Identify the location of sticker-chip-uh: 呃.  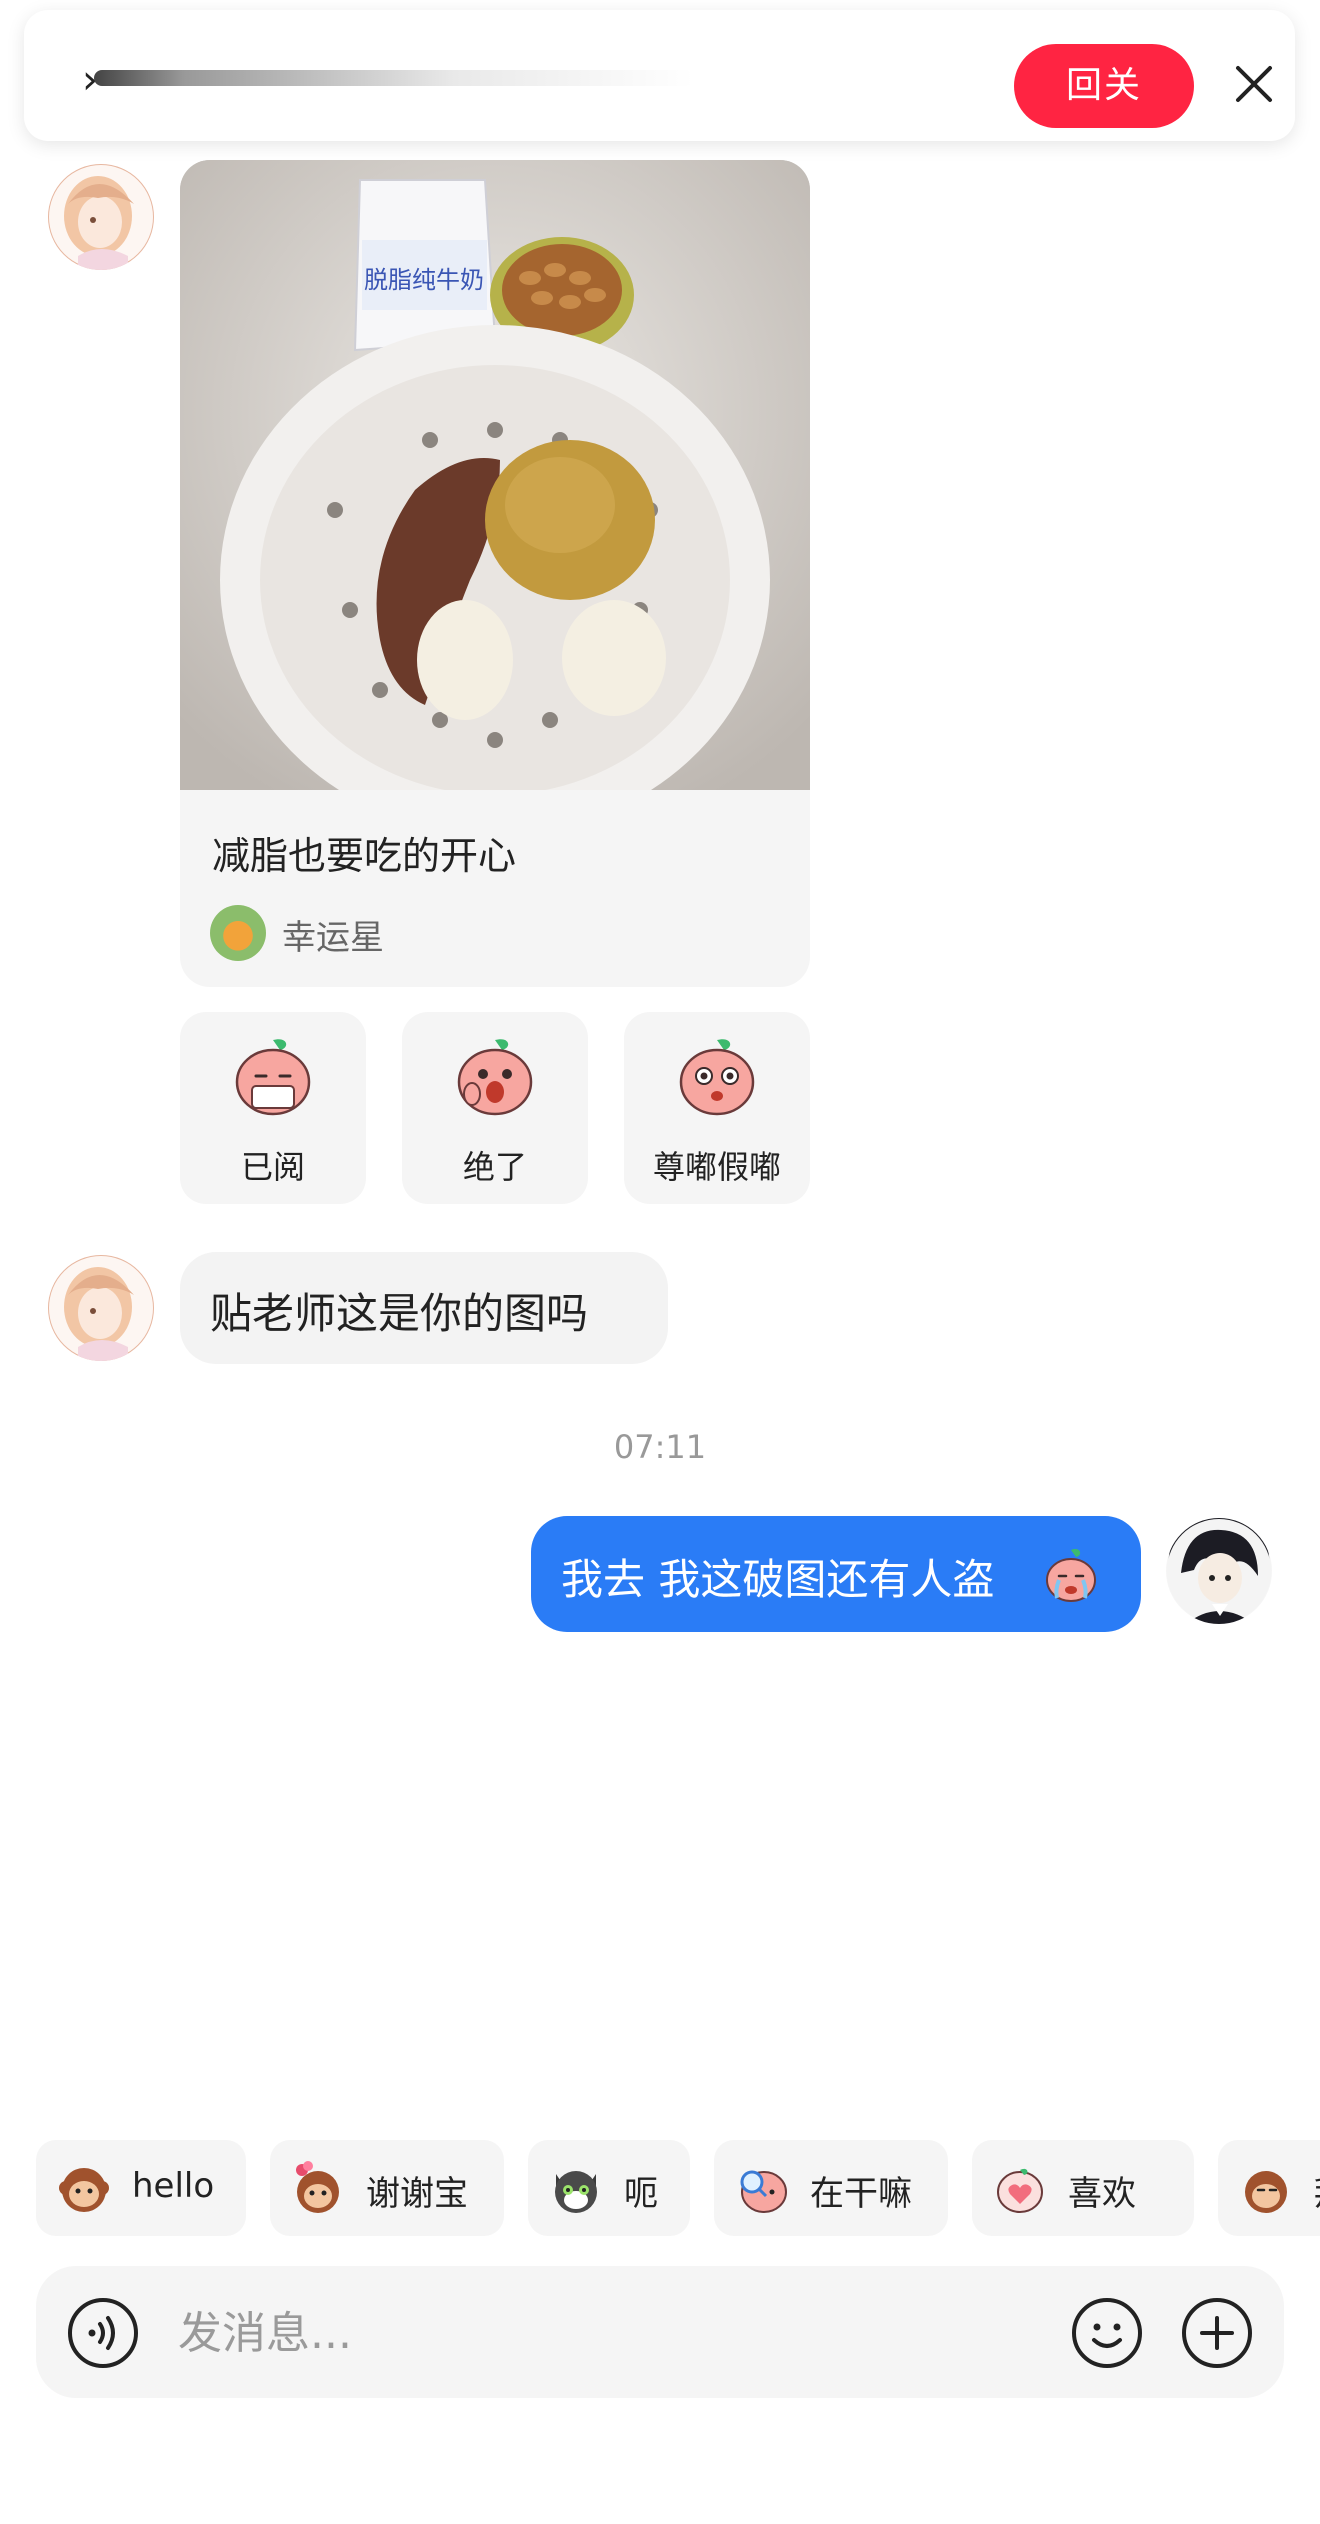
(609, 2188).